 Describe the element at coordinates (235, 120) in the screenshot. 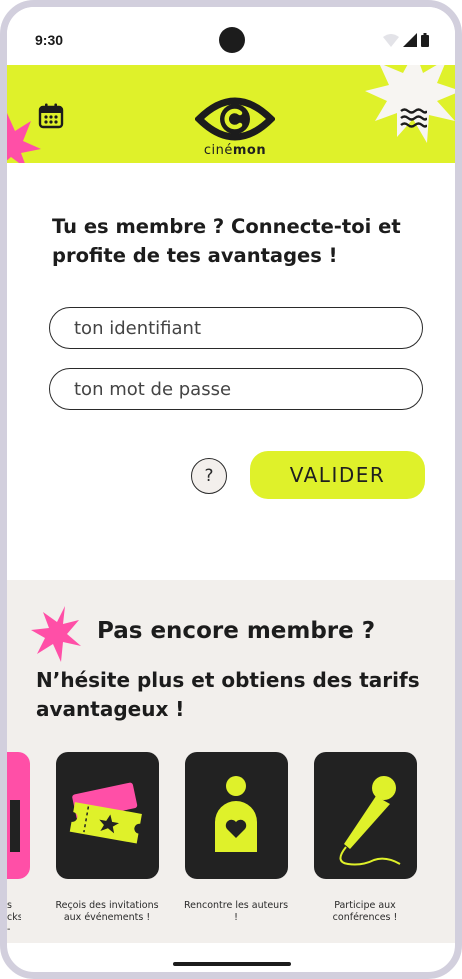

I see `cinemon-eye-logo` at that location.